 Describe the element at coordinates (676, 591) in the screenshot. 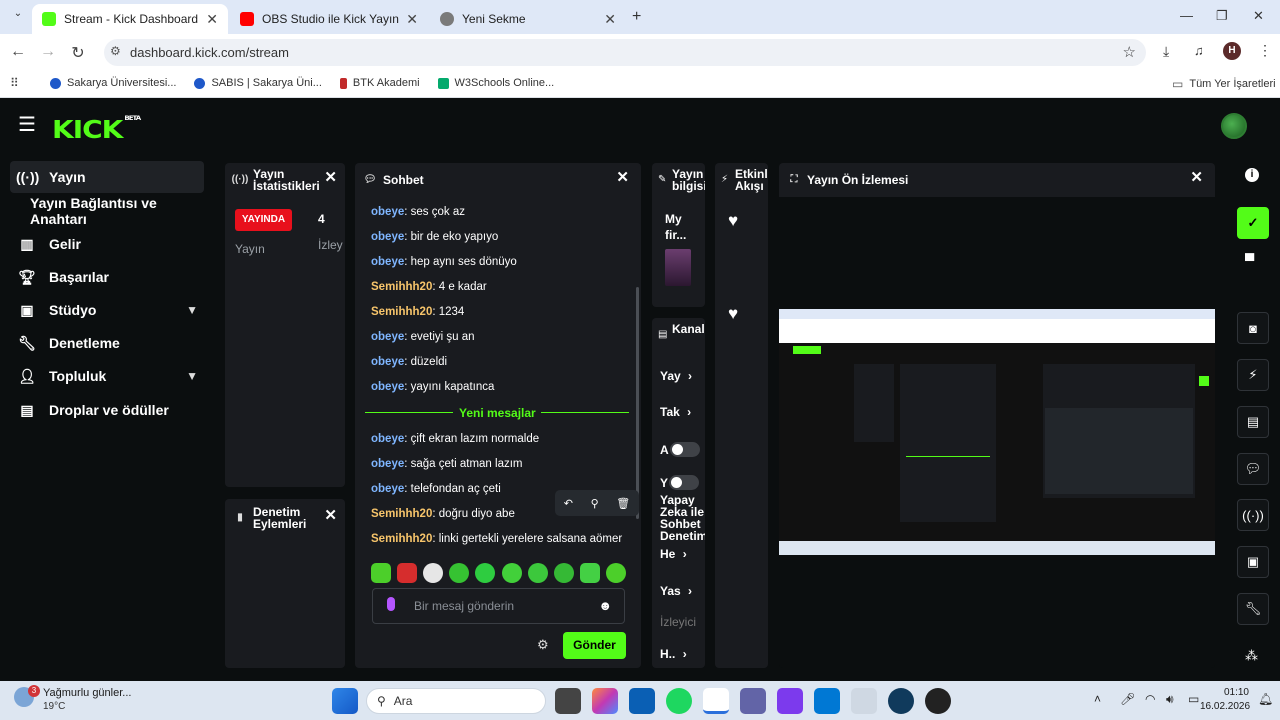

I see `ai-row: Yas ›` at that location.